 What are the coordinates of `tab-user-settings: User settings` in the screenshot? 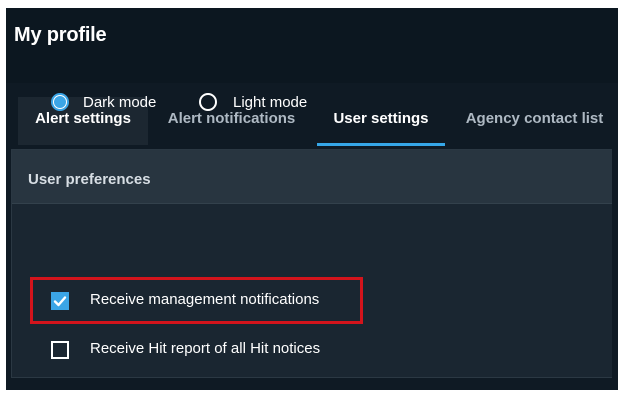 It's located at (381, 121).